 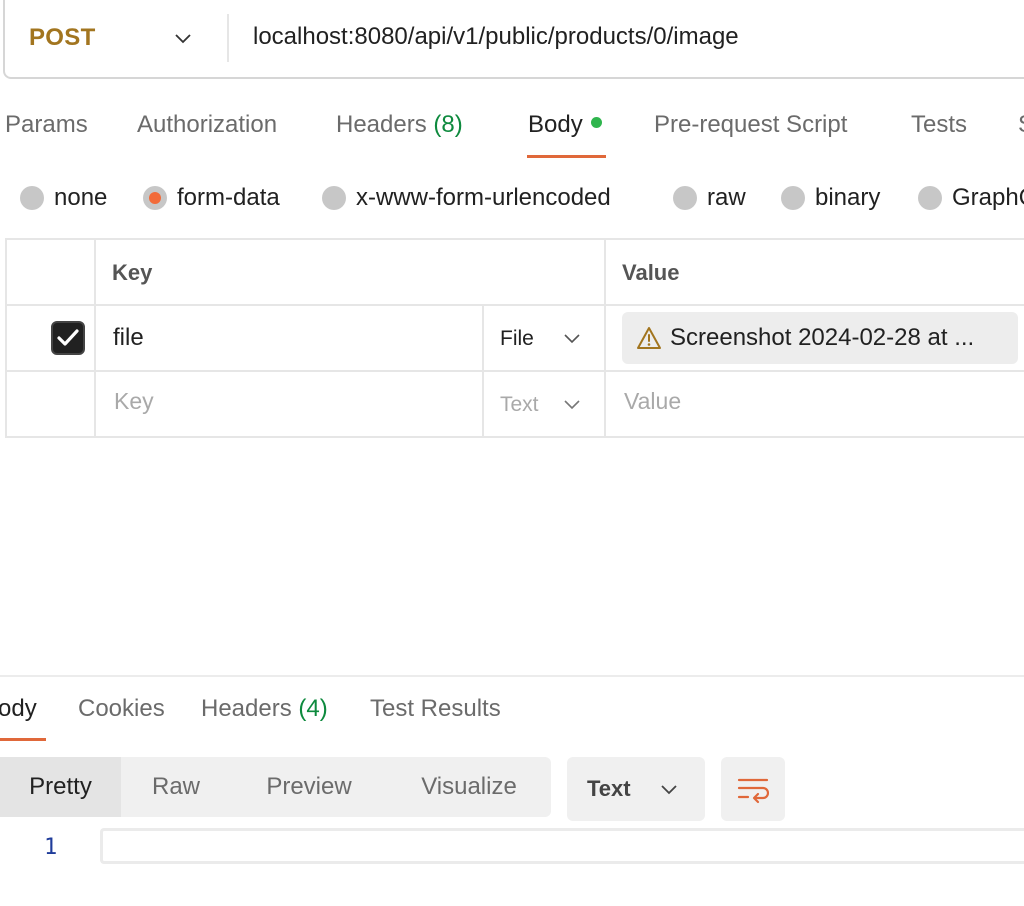 I want to click on active-response-tab-underline, so click(x=23, y=739).